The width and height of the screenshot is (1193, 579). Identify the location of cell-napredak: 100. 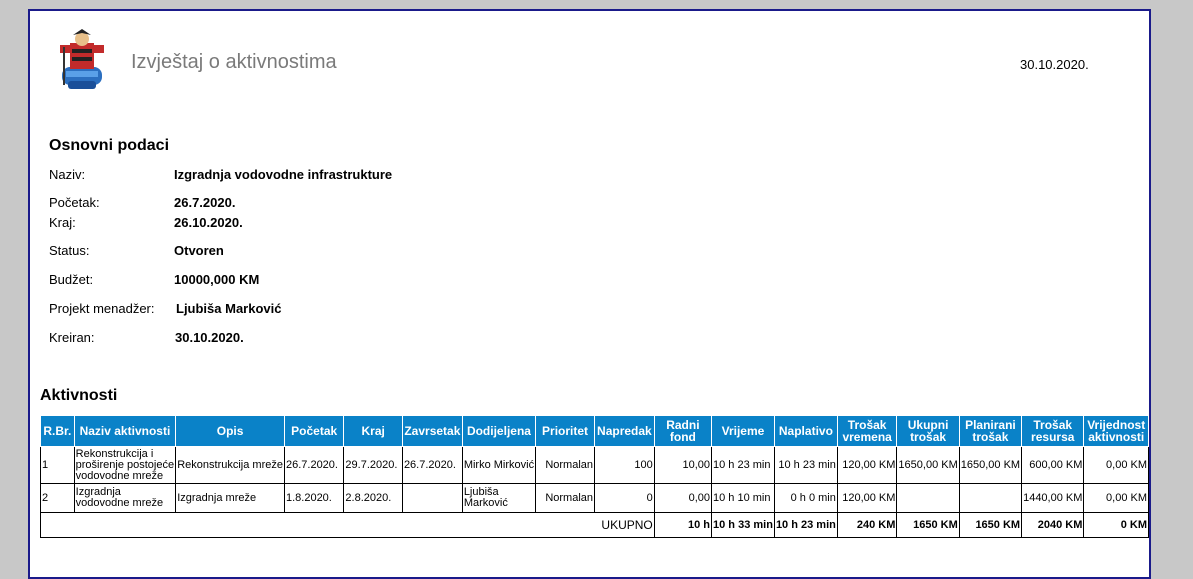
(624, 465).